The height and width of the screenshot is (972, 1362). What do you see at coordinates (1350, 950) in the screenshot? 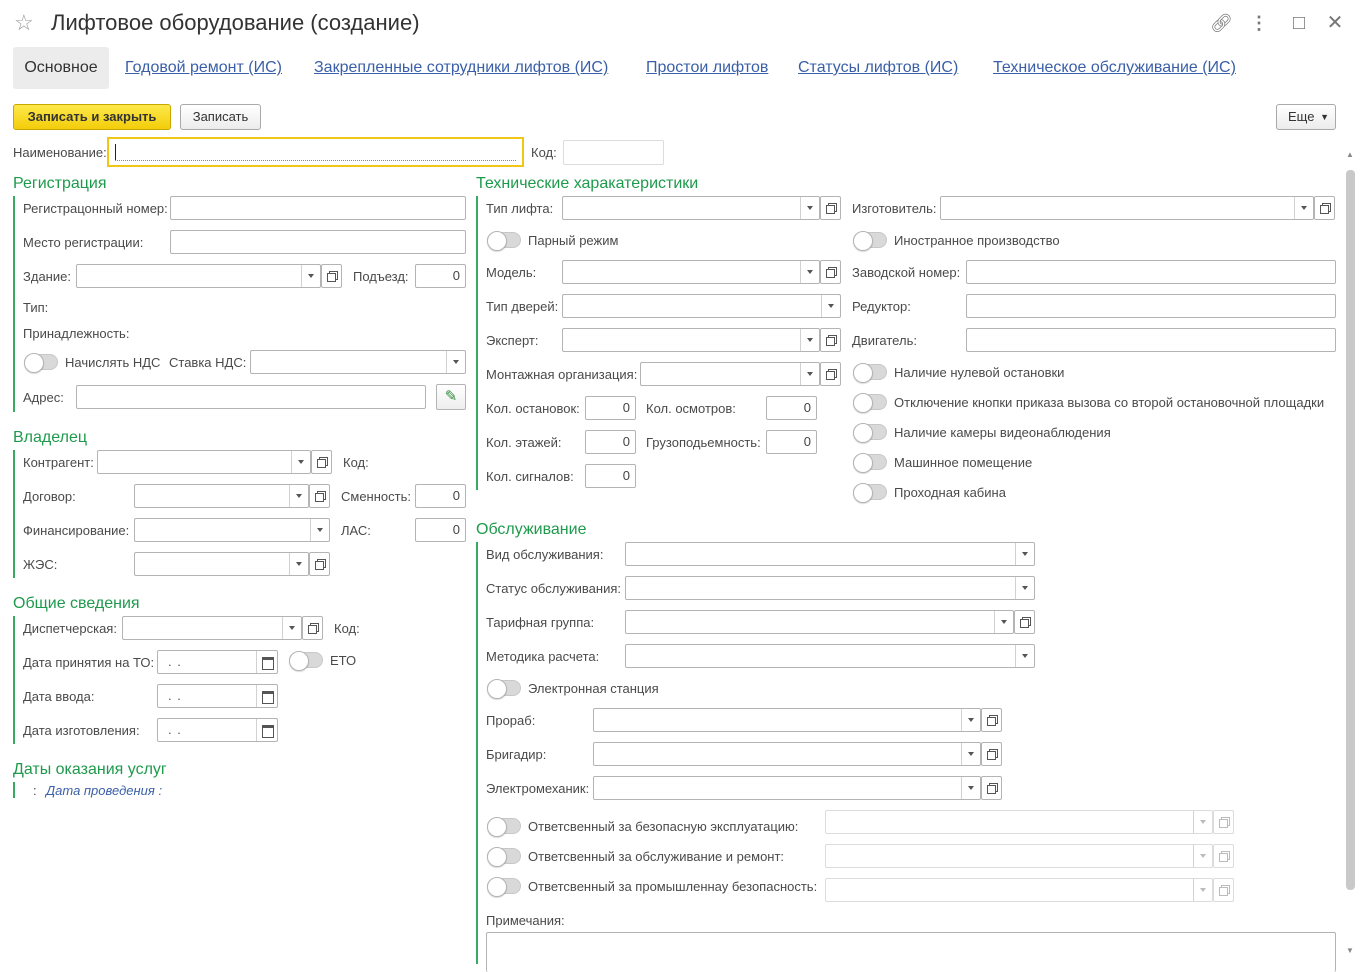
I see `scroll-down-icon: ▼` at bounding box center [1350, 950].